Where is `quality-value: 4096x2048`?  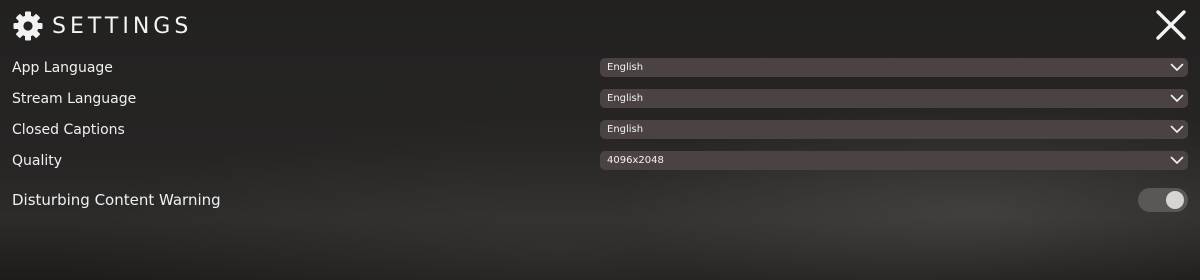 quality-value: 4096x2048 is located at coordinates (635, 160).